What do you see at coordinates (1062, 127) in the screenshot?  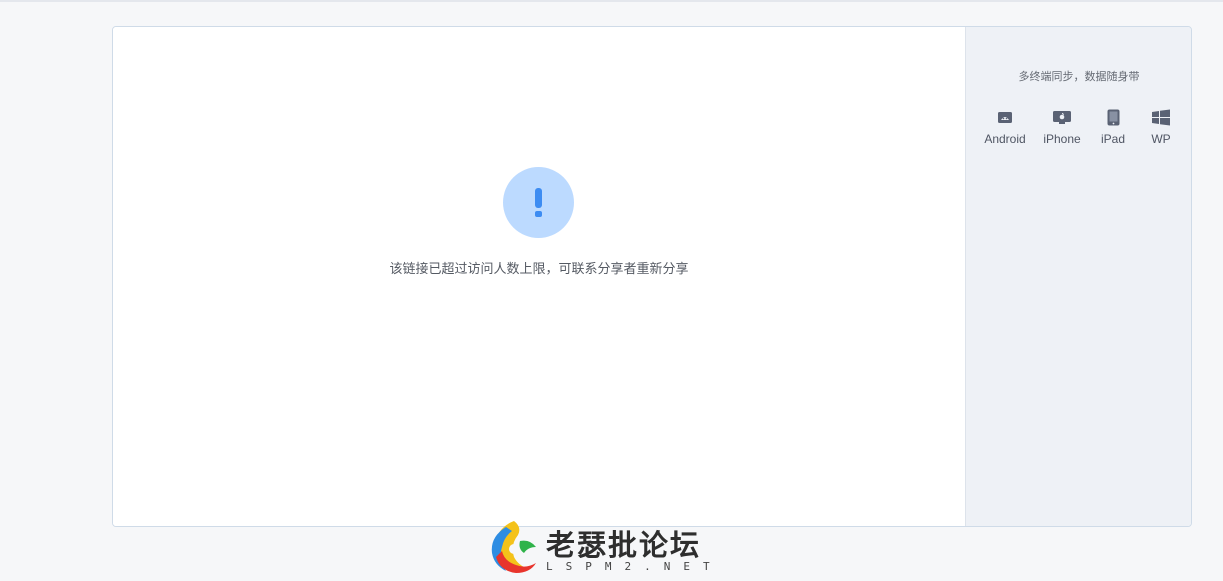 I see `platform-iphone: iPhone` at bounding box center [1062, 127].